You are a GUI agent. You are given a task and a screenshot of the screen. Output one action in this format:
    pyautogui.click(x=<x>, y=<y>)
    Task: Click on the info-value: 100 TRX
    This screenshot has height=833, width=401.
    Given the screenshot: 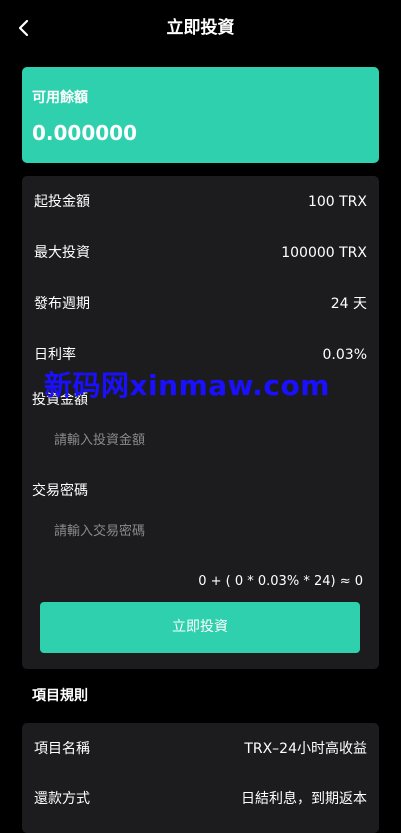 What is the action you would take?
    pyautogui.click(x=337, y=202)
    